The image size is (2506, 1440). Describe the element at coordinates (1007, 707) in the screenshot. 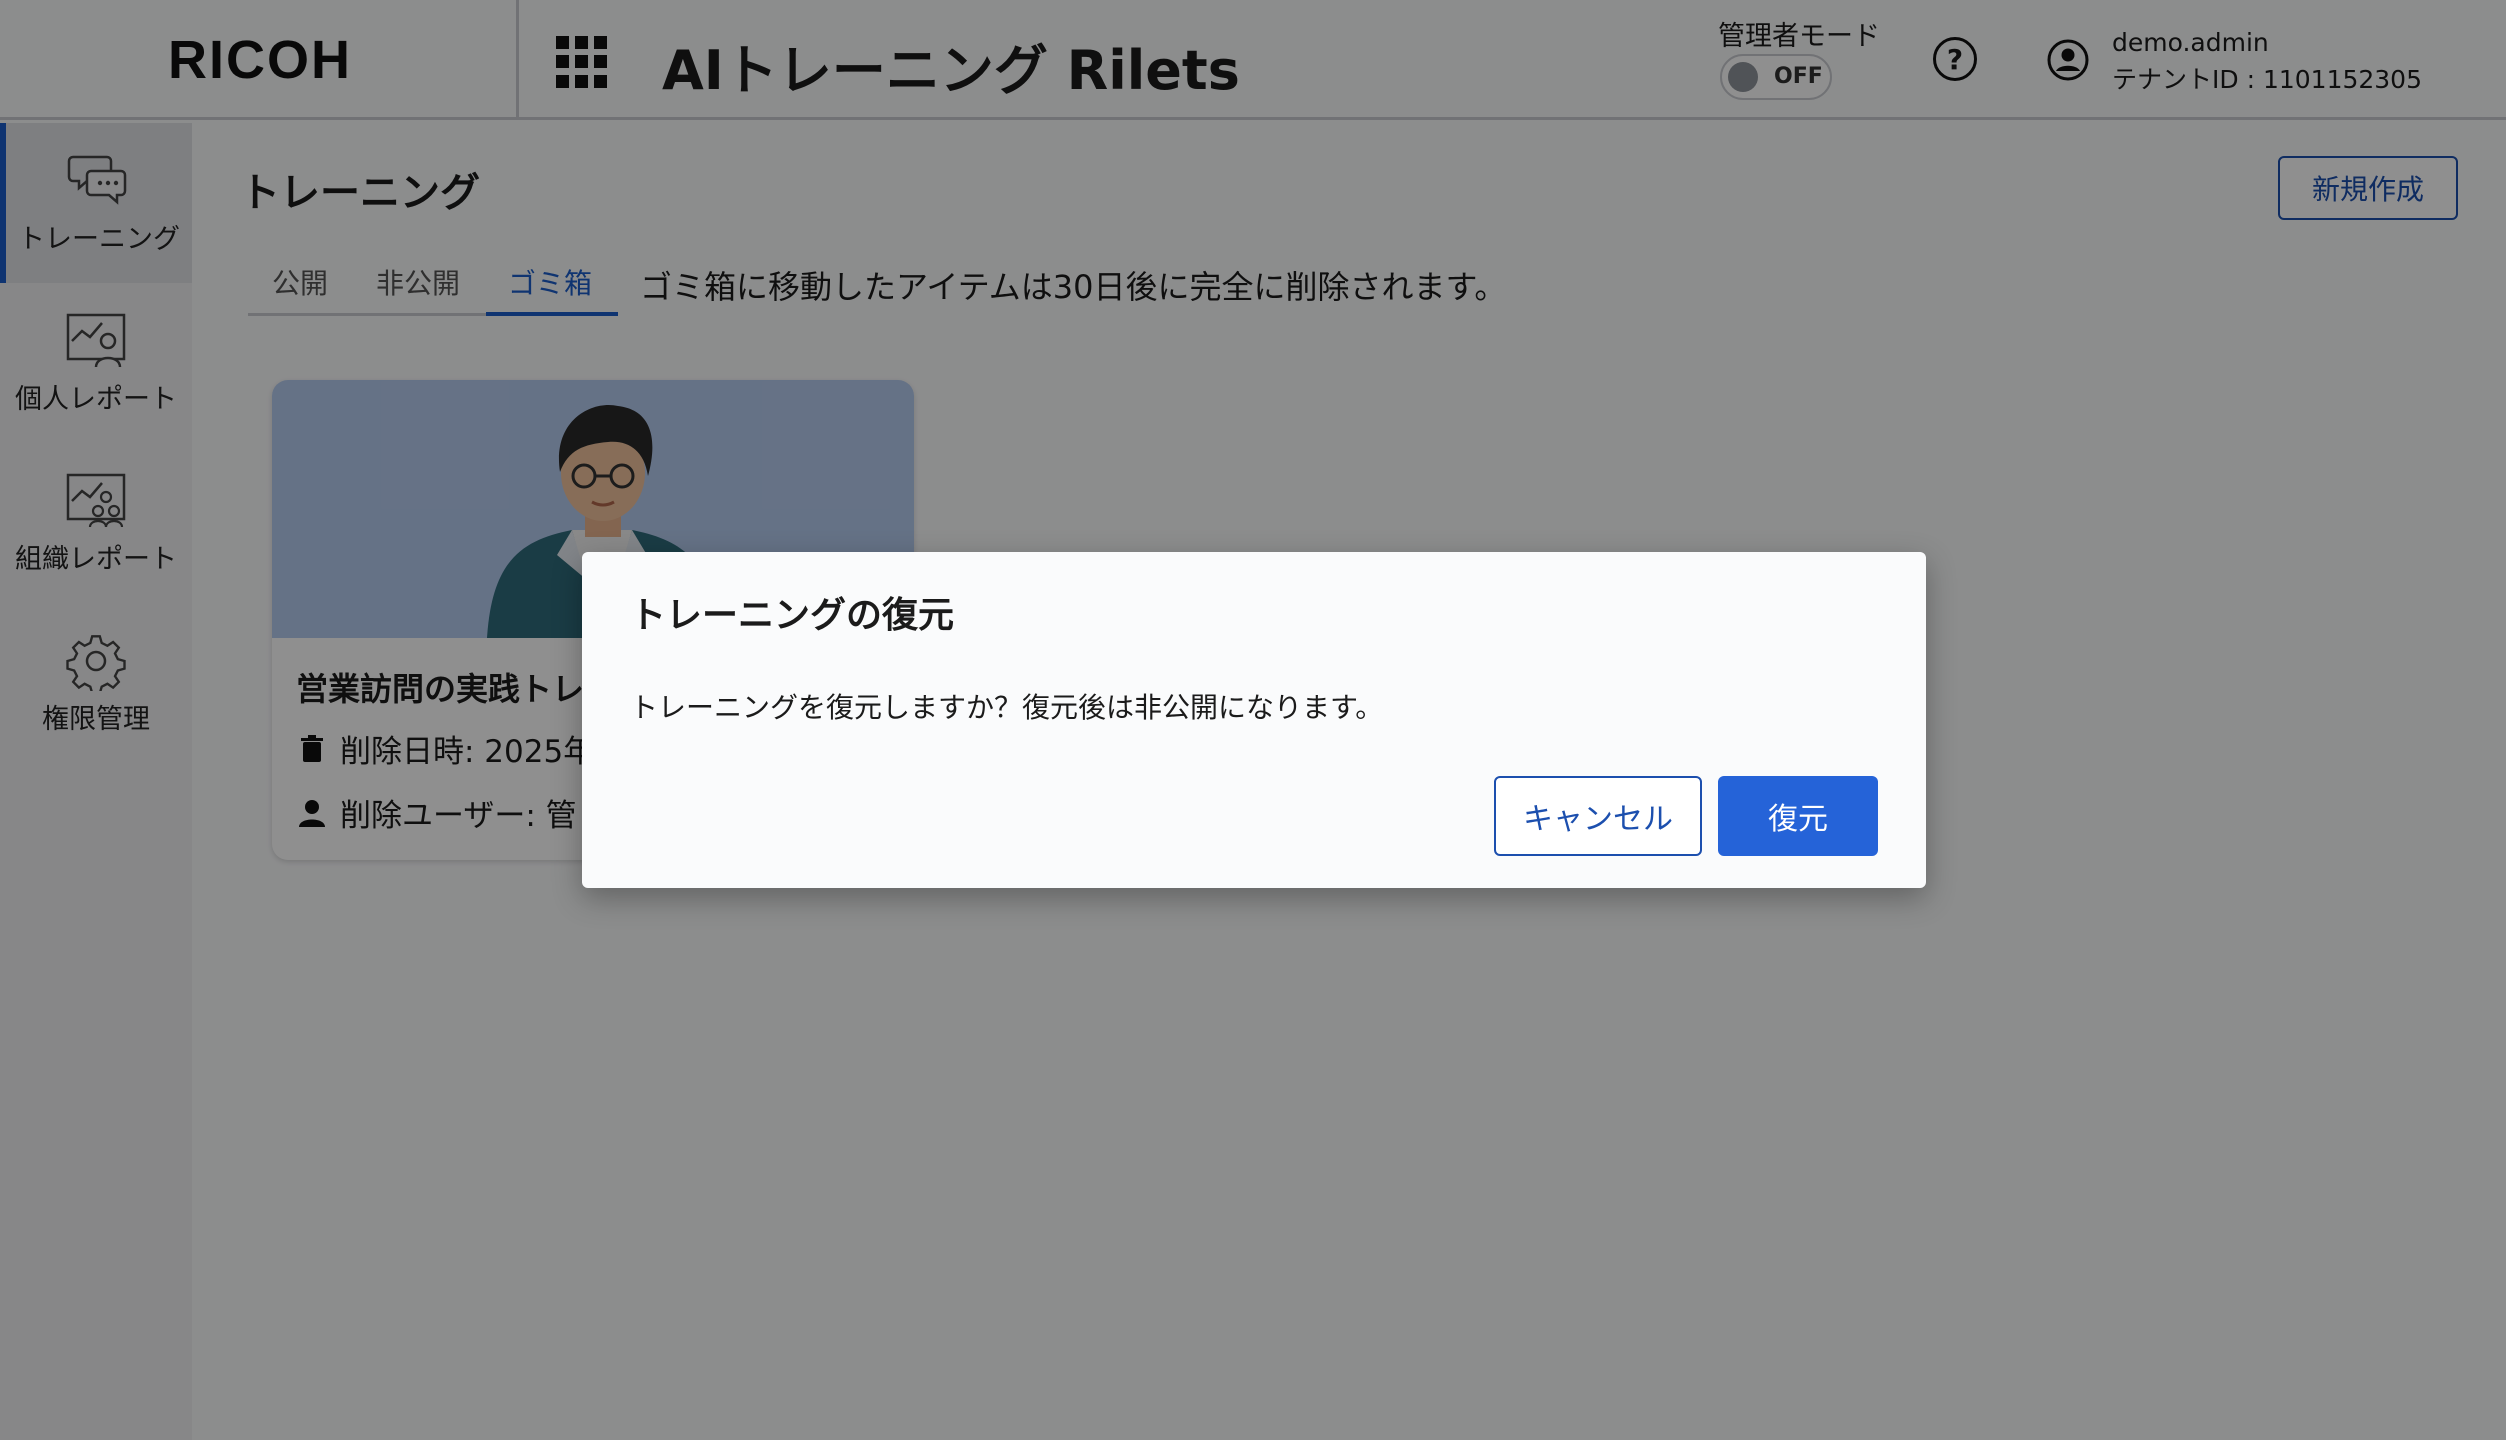

I see `dialog-message: トレーニングを復元しますか？復元後は非公開になります。` at that location.